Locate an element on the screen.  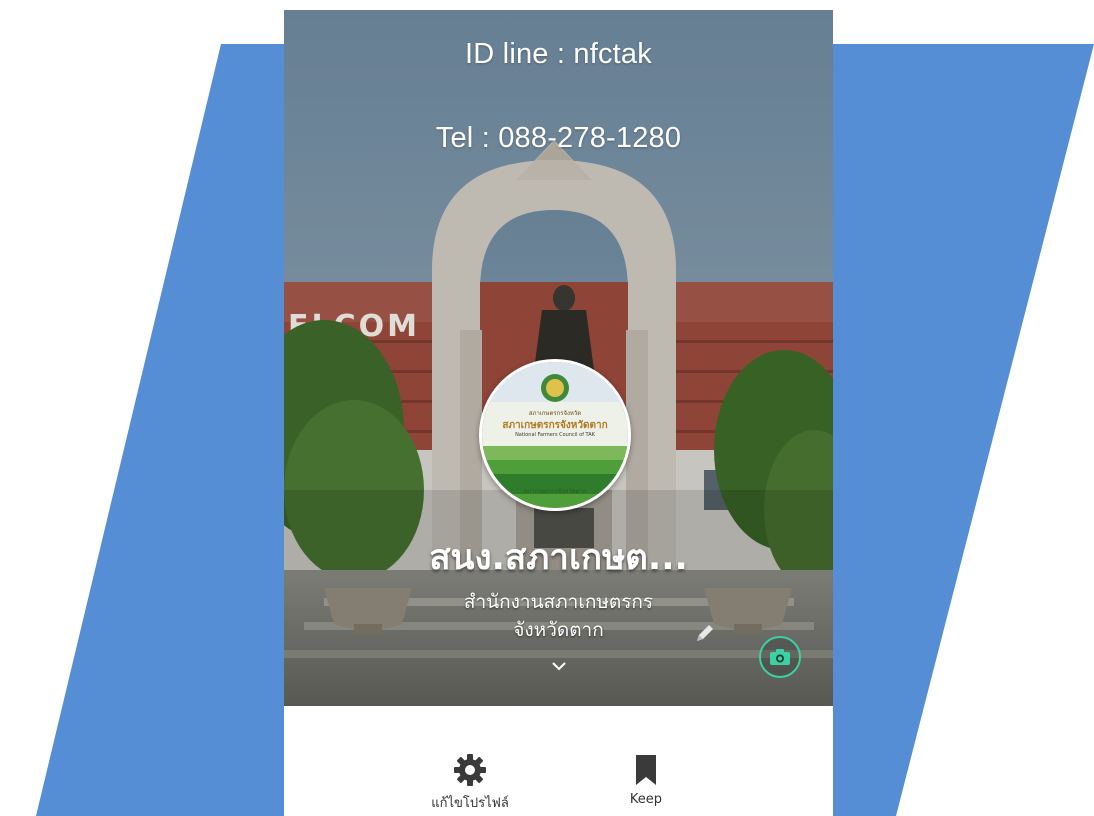
bookmark-icon is located at coordinates (646, 770).